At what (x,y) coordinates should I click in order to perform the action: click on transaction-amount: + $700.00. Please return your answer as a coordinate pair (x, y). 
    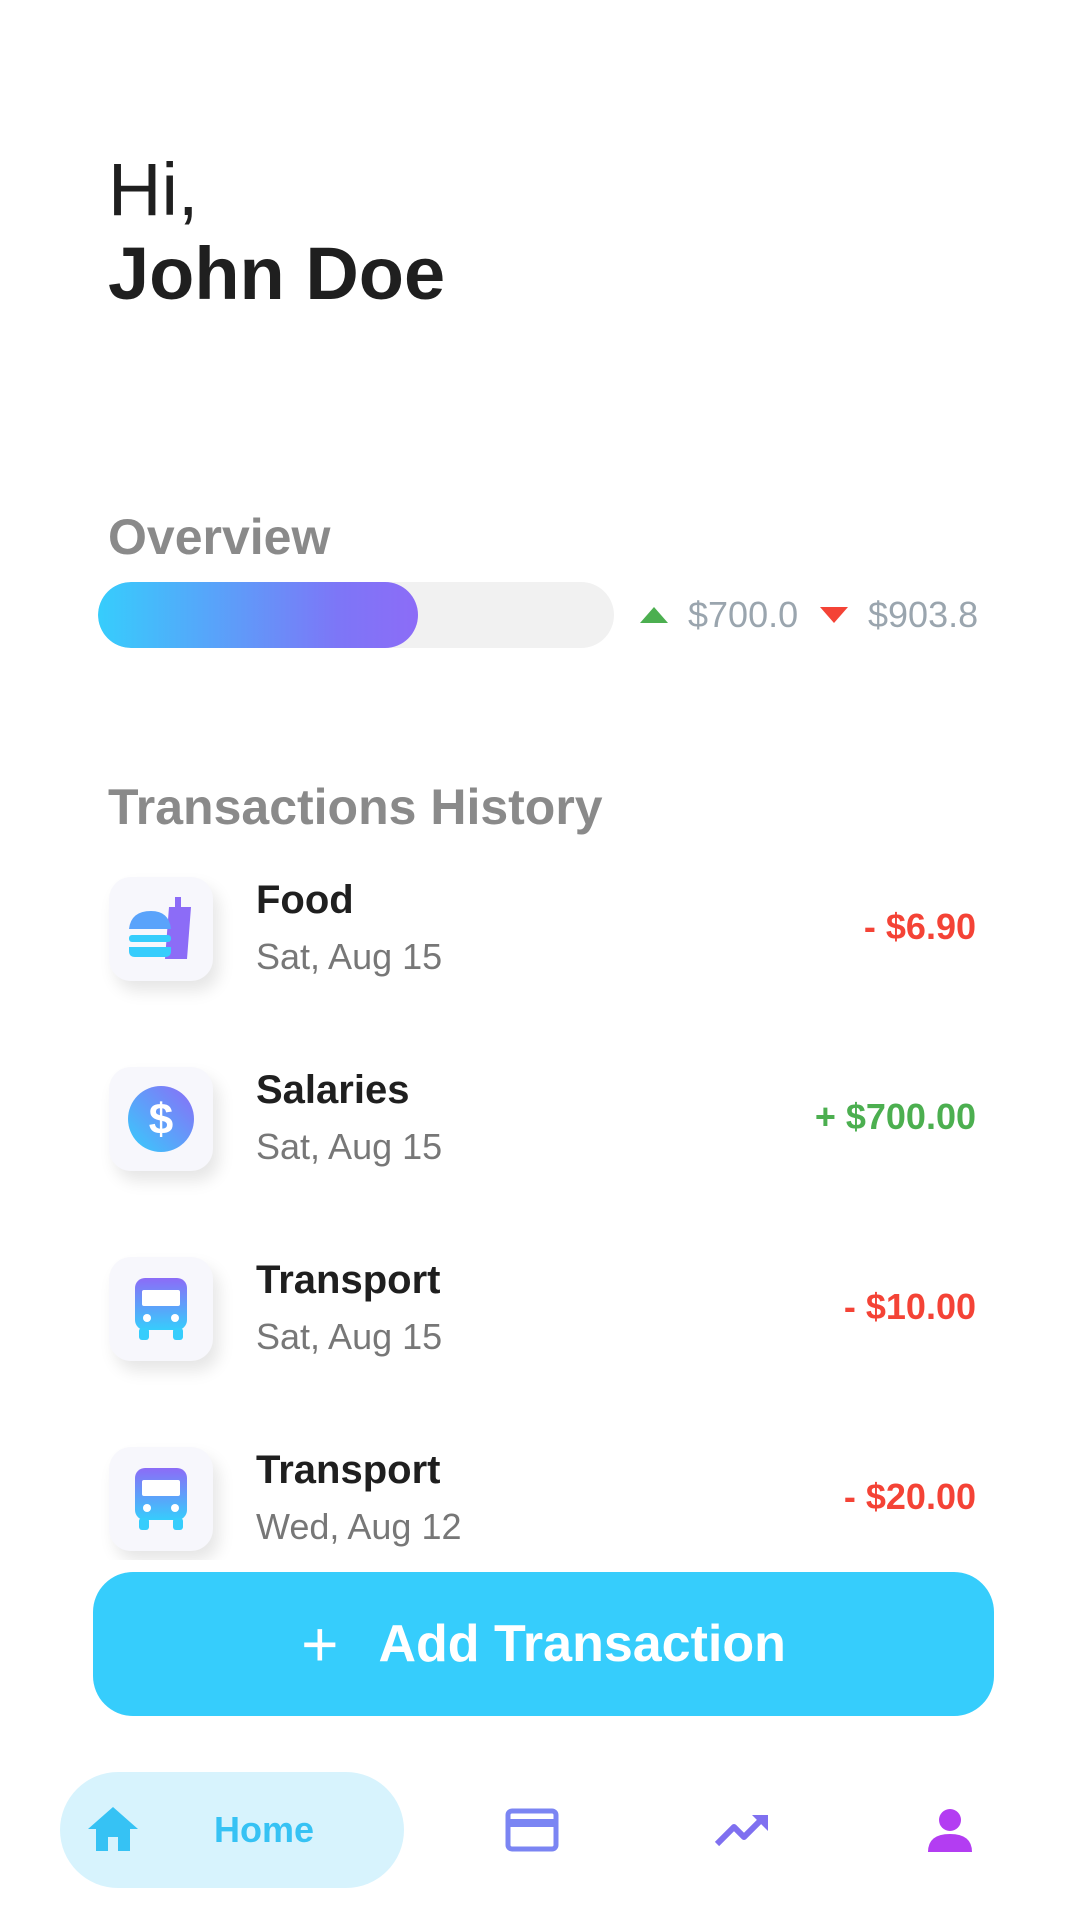
    Looking at the image, I should click on (895, 1116).